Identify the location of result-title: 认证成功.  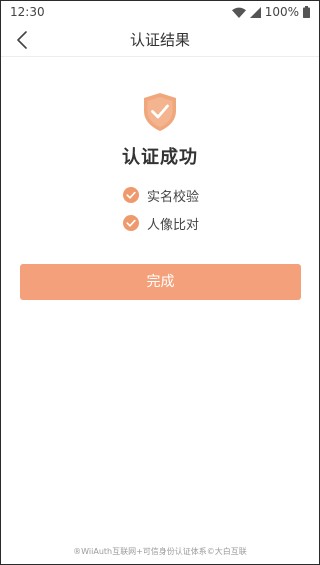
(160, 157).